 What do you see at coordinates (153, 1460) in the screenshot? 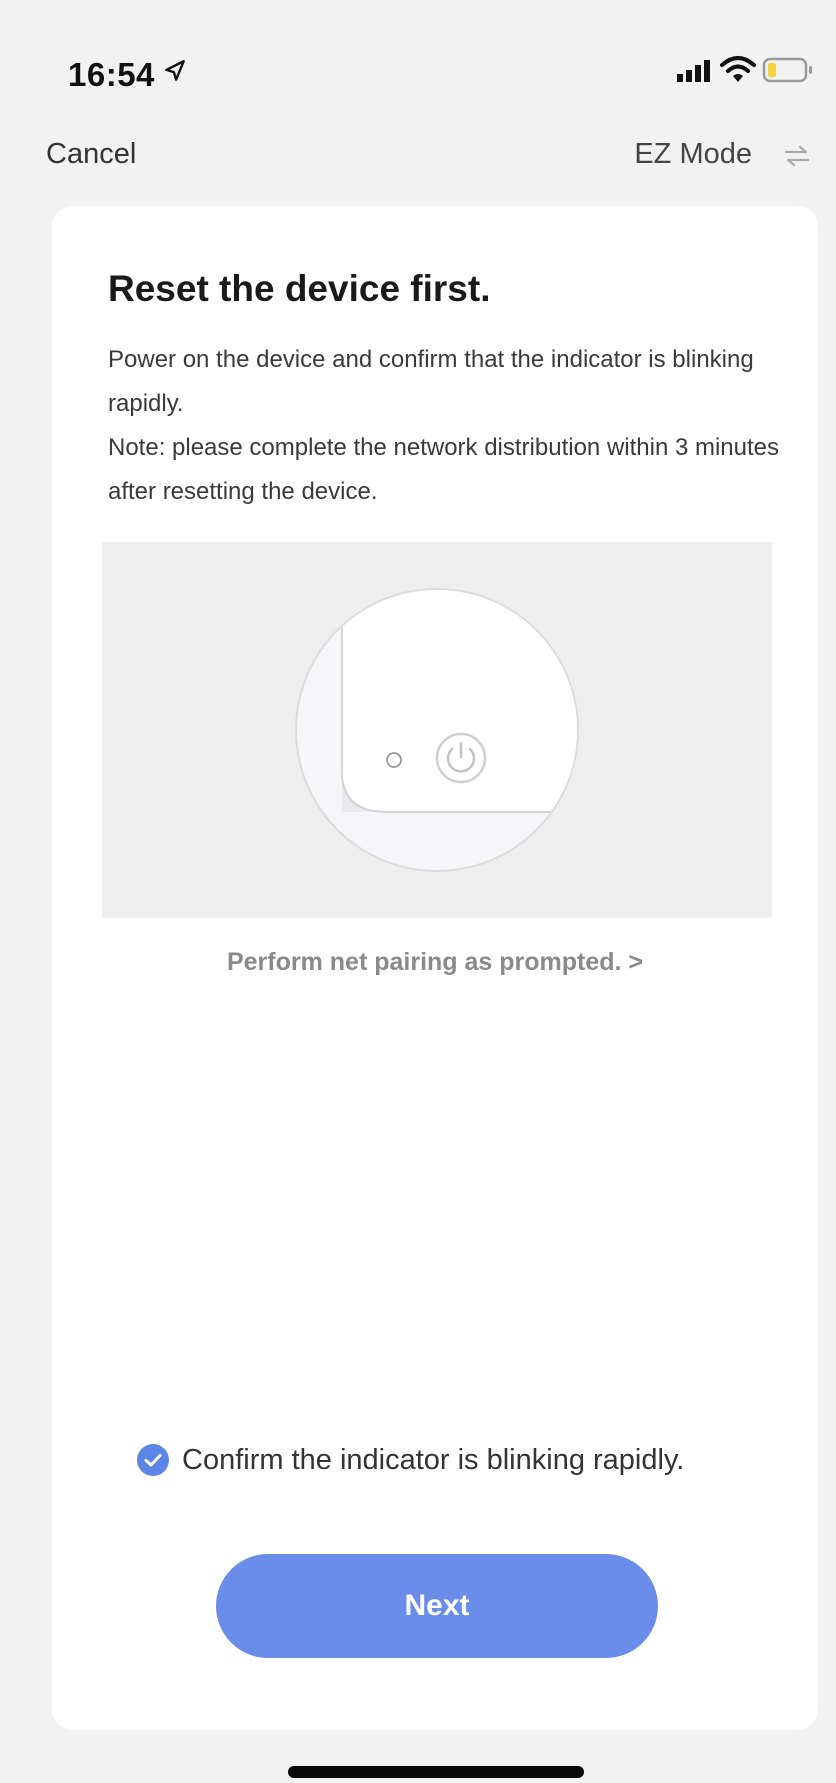
I see `checkmark-circle-icon` at bounding box center [153, 1460].